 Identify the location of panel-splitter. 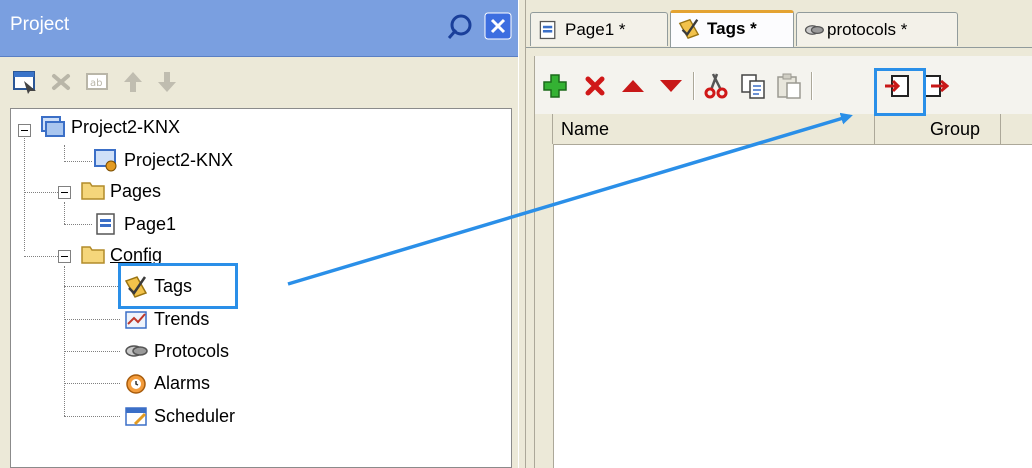
(522, 234).